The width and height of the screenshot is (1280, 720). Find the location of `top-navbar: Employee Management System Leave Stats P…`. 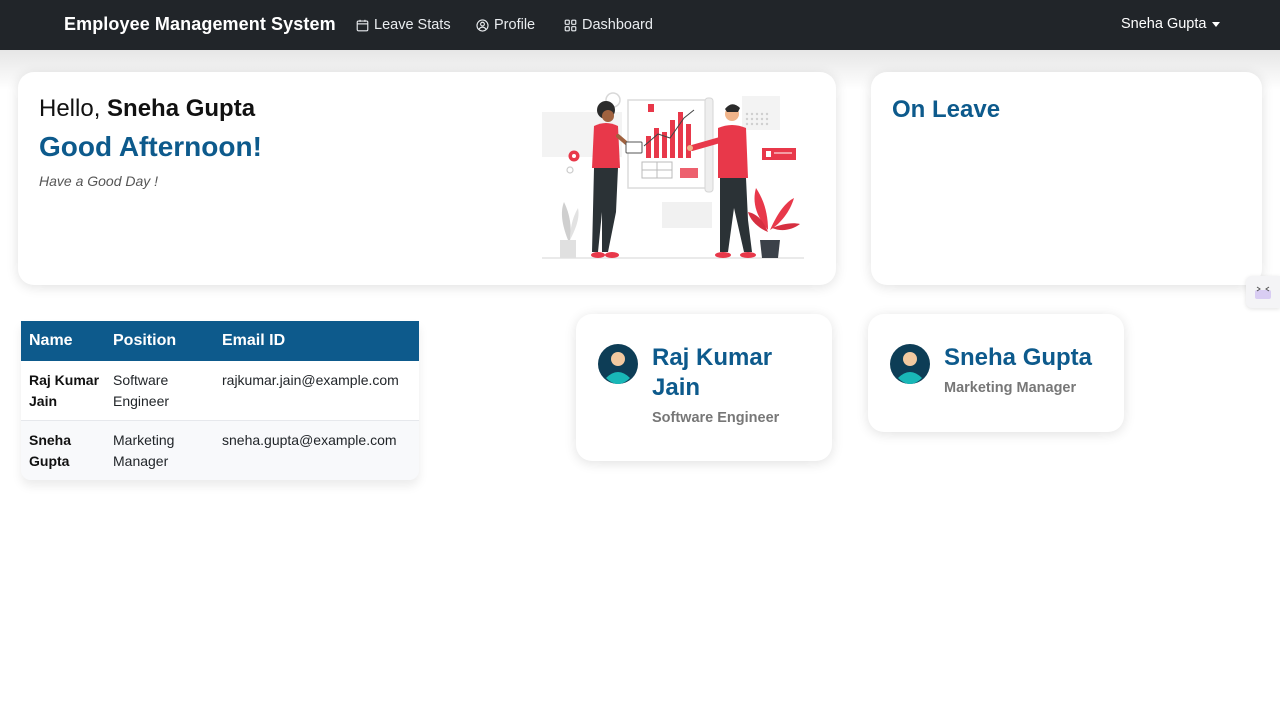

top-navbar: Employee Management System Leave Stats P… is located at coordinates (640, 25).